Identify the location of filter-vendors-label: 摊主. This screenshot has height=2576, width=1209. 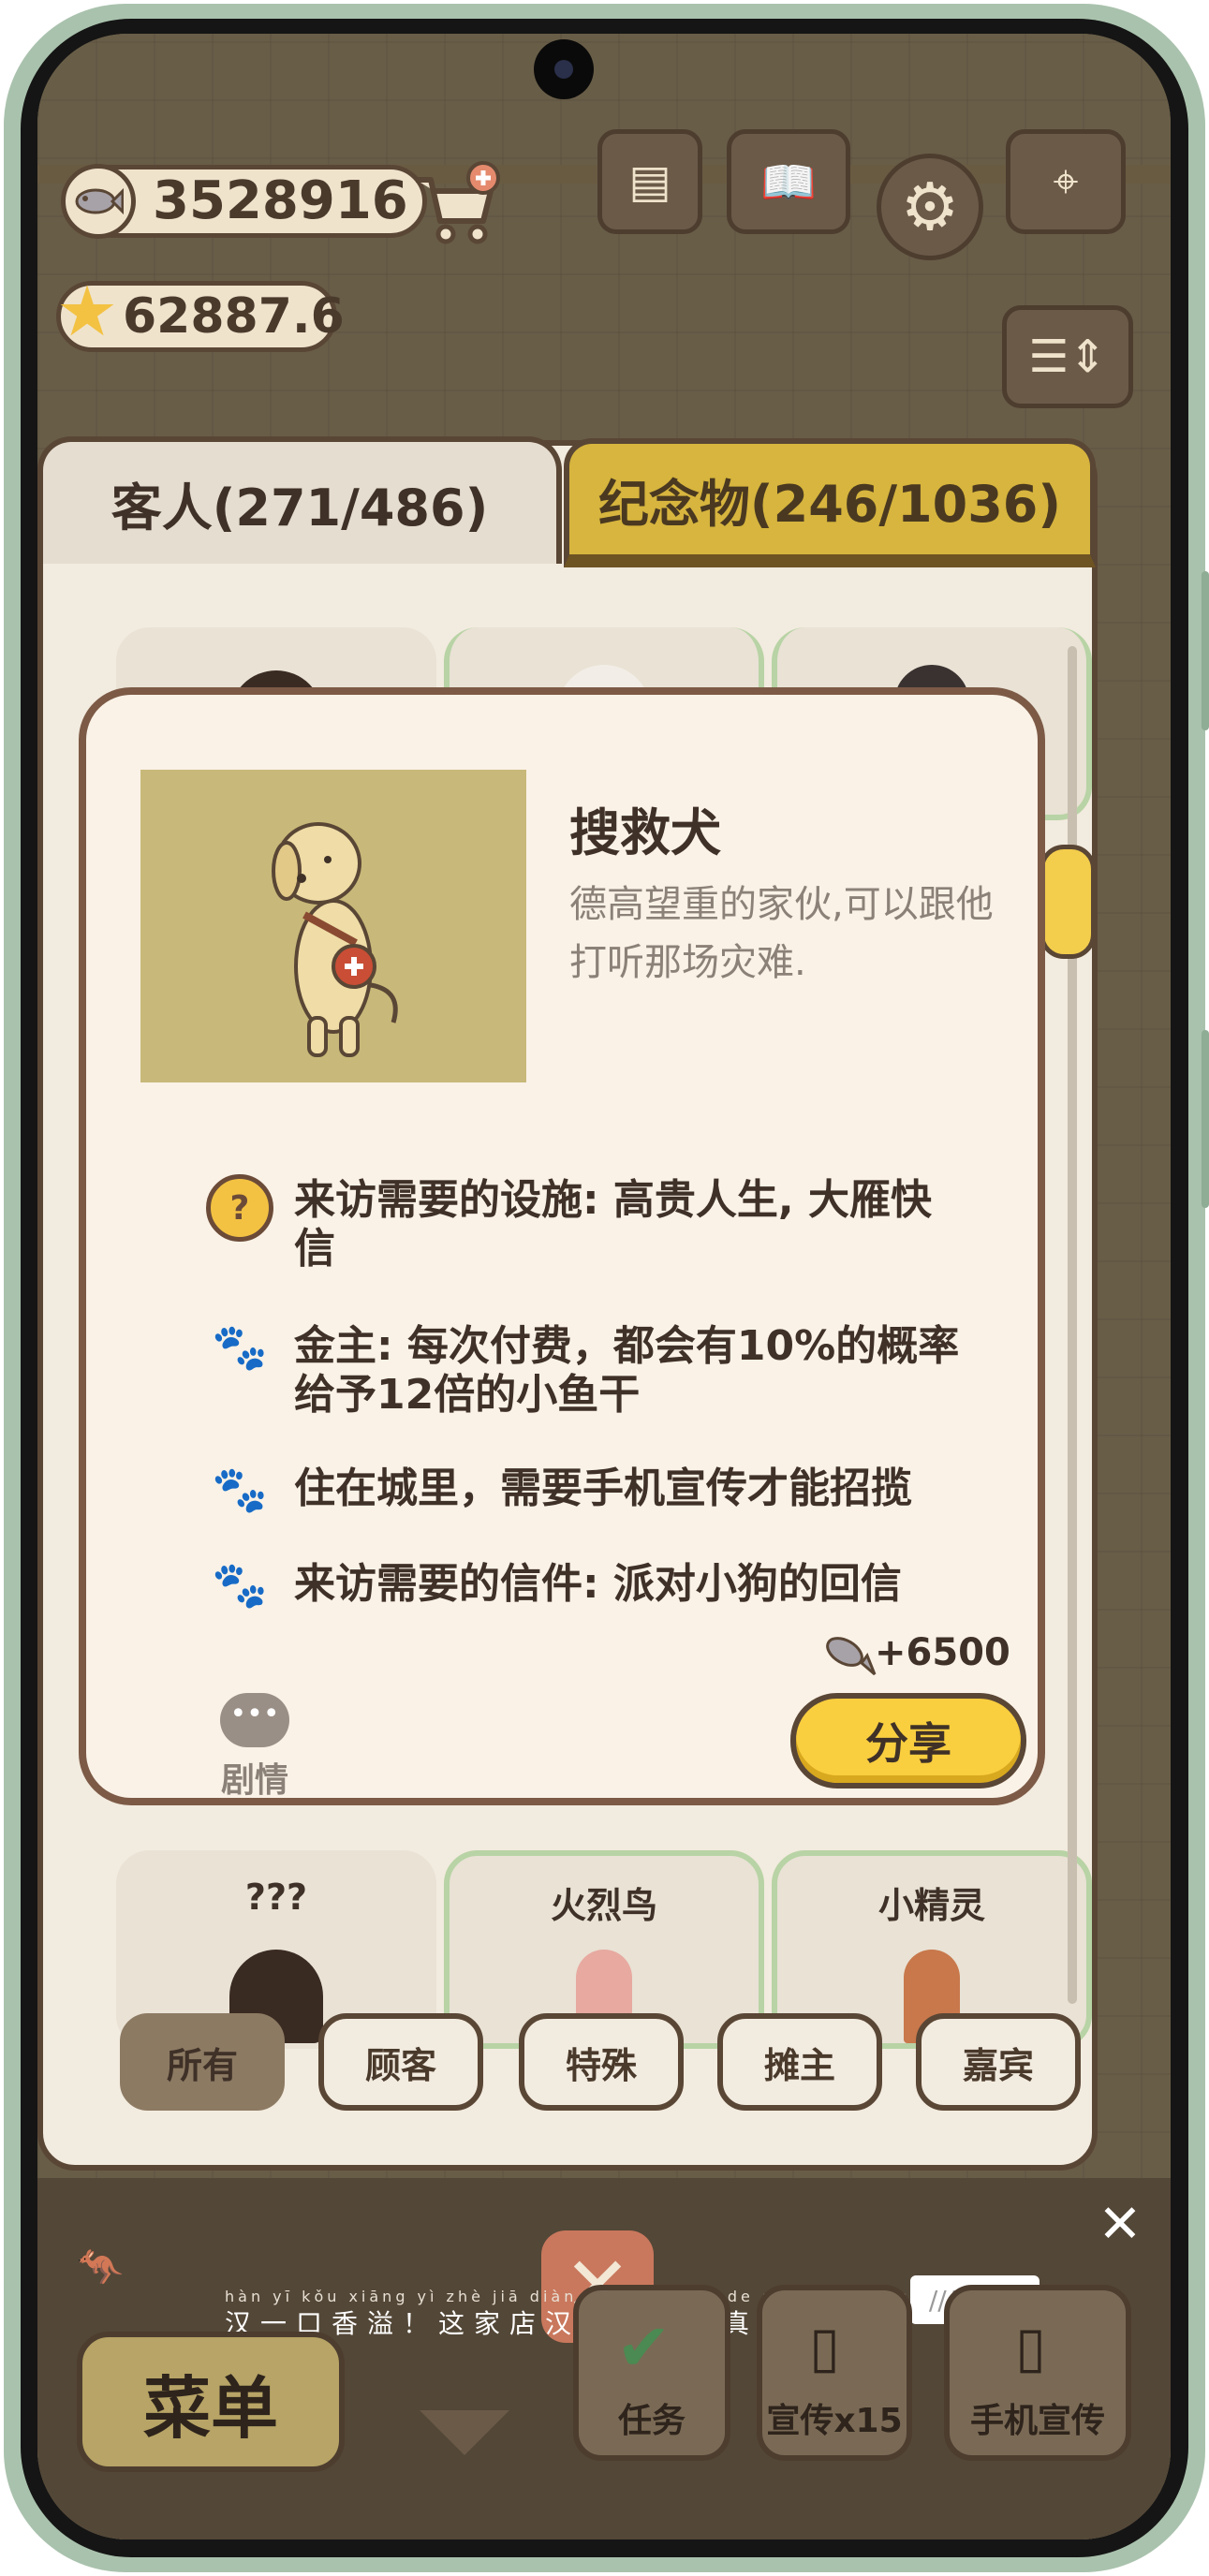
(799, 2065).